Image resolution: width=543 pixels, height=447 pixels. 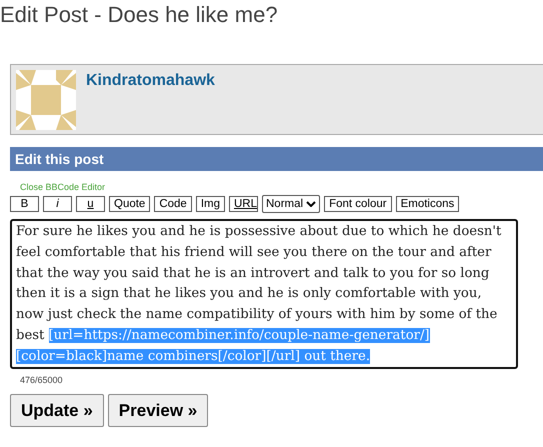 I want to click on format-button: Font colour, so click(x=358, y=204).